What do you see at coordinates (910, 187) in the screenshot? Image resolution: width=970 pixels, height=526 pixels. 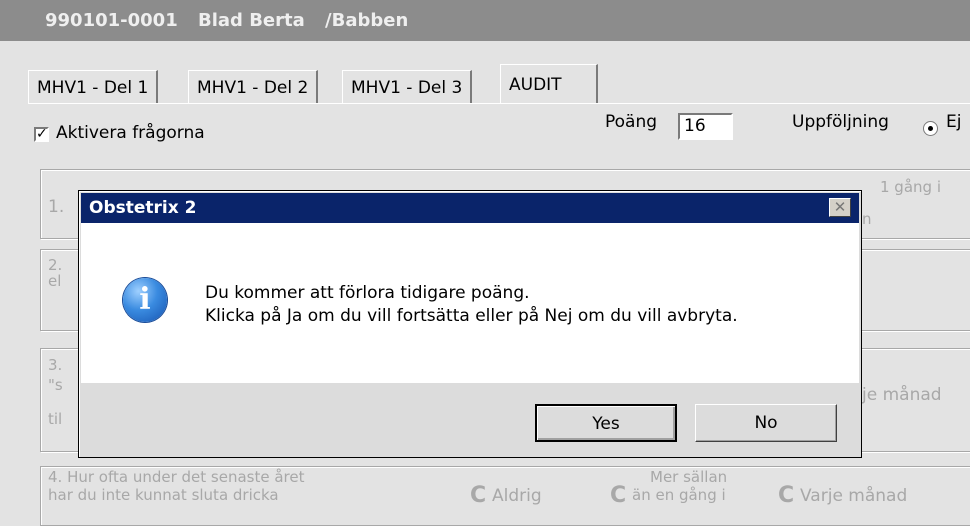 I see `question-1-option-text: 1 gång i` at bounding box center [910, 187].